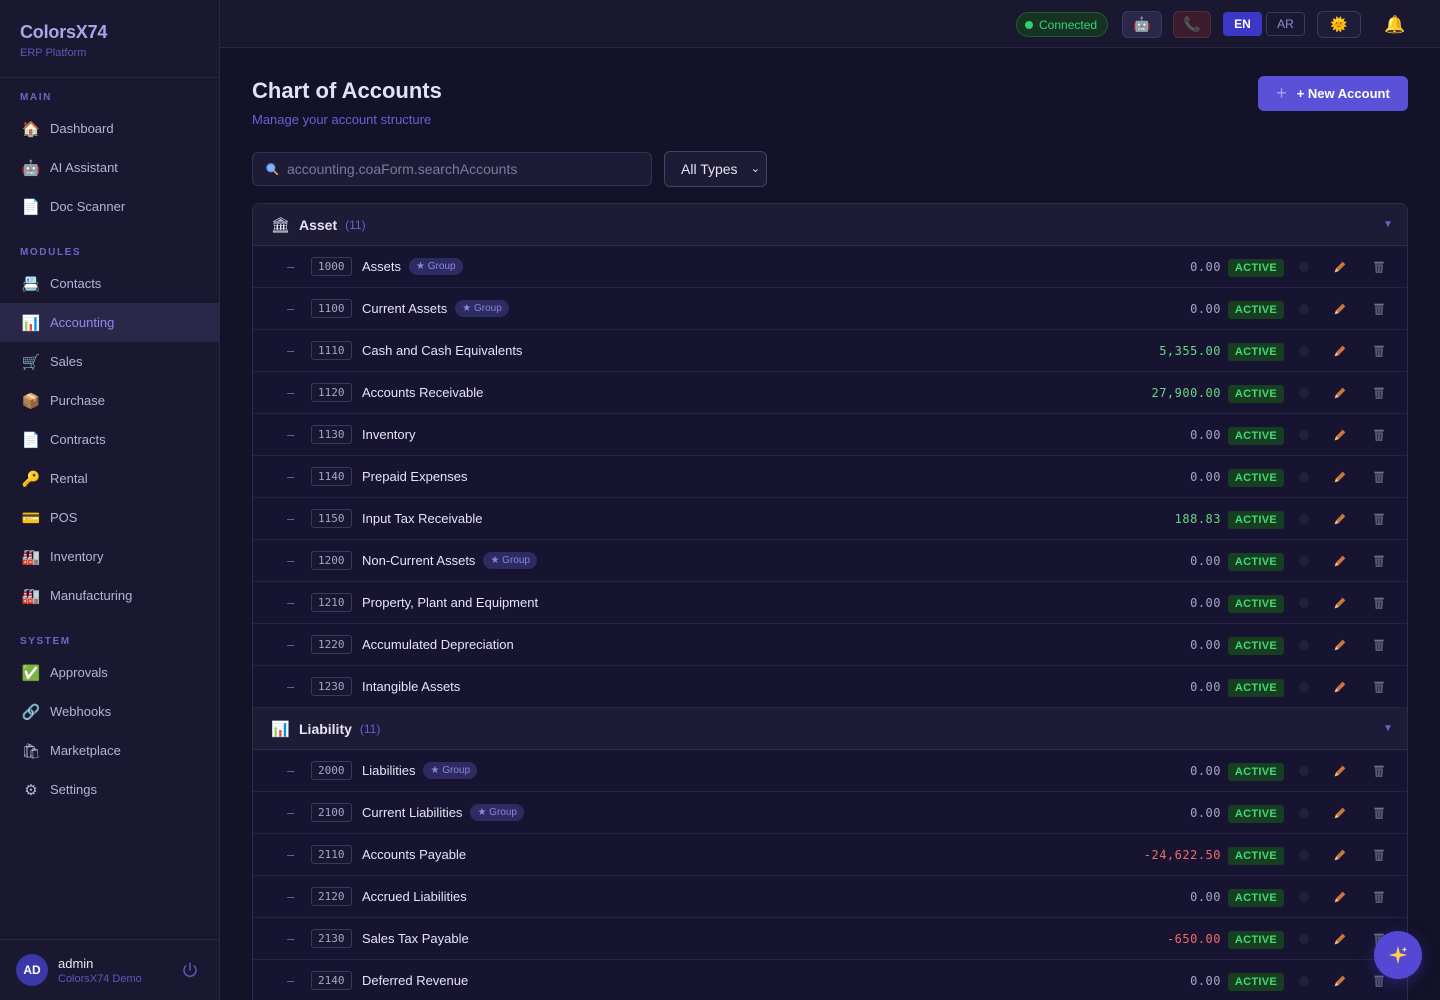  Describe the element at coordinates (109, 672) in the screenshot. I see `sidebar-item-approvals: ✅ Approvals` at that location.